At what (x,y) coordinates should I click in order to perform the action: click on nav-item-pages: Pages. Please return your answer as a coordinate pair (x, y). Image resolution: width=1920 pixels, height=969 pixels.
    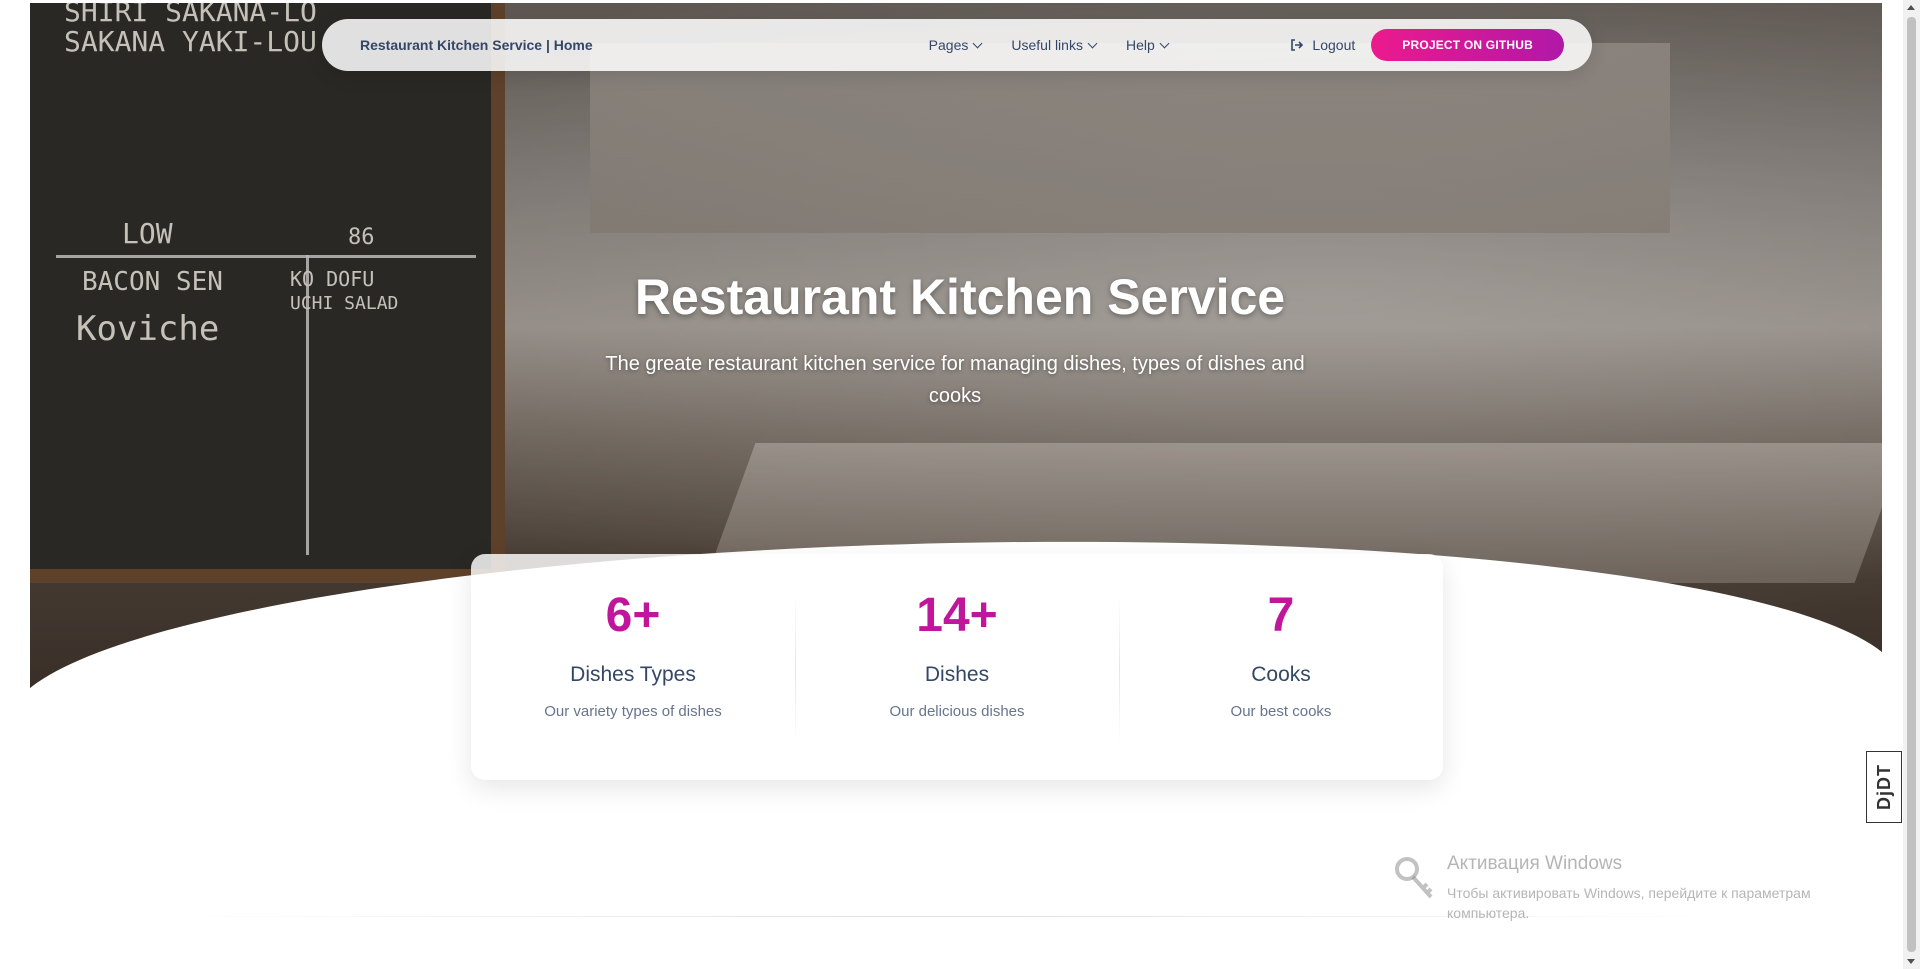
    Looking at the image, I should click on (955, 45).